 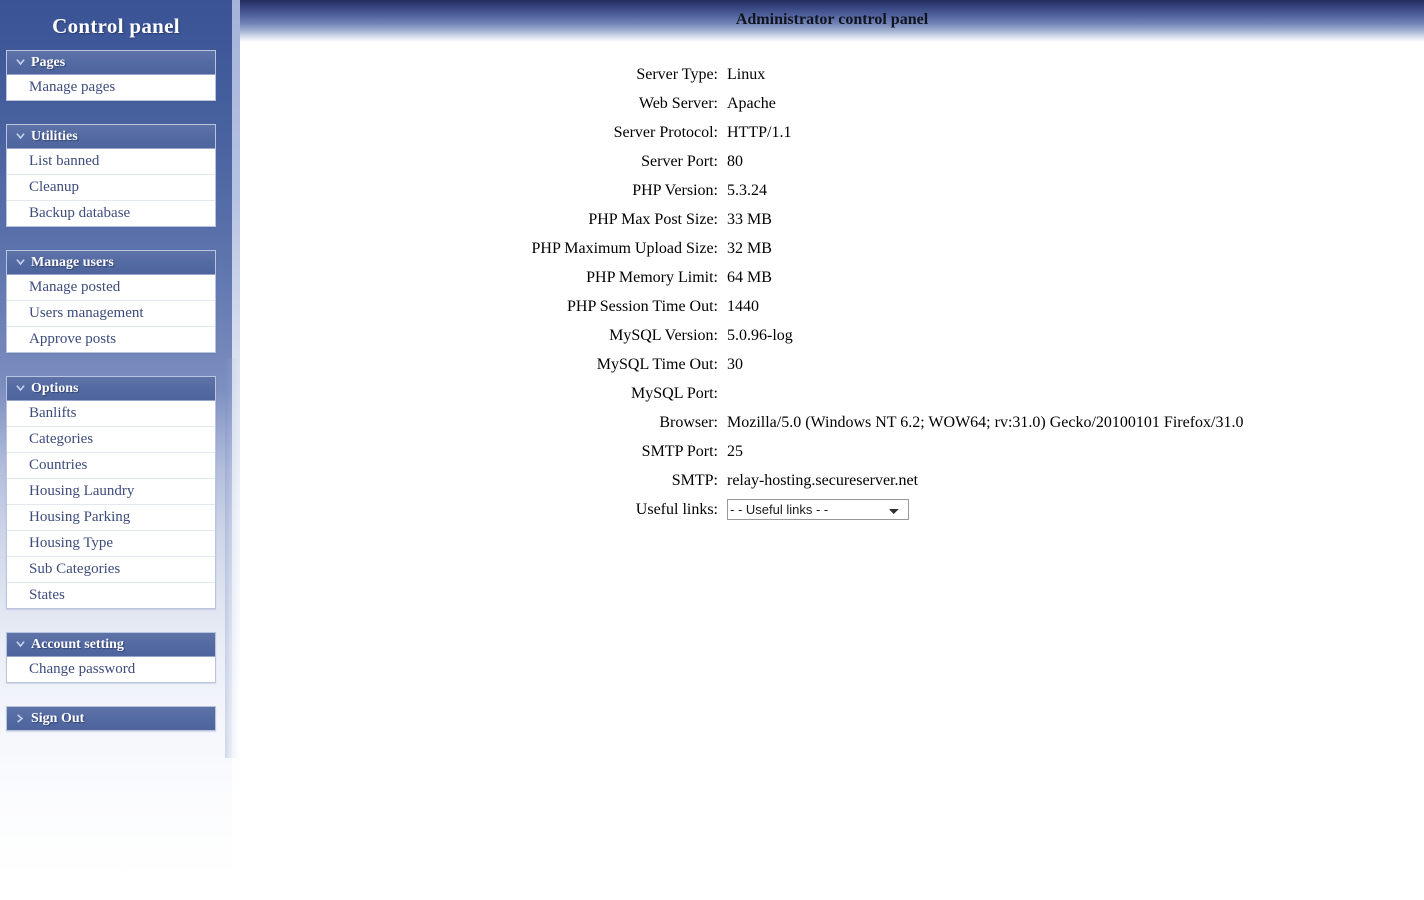 I want to click on sidebar-item-states: States, so click(x=111, y=595).